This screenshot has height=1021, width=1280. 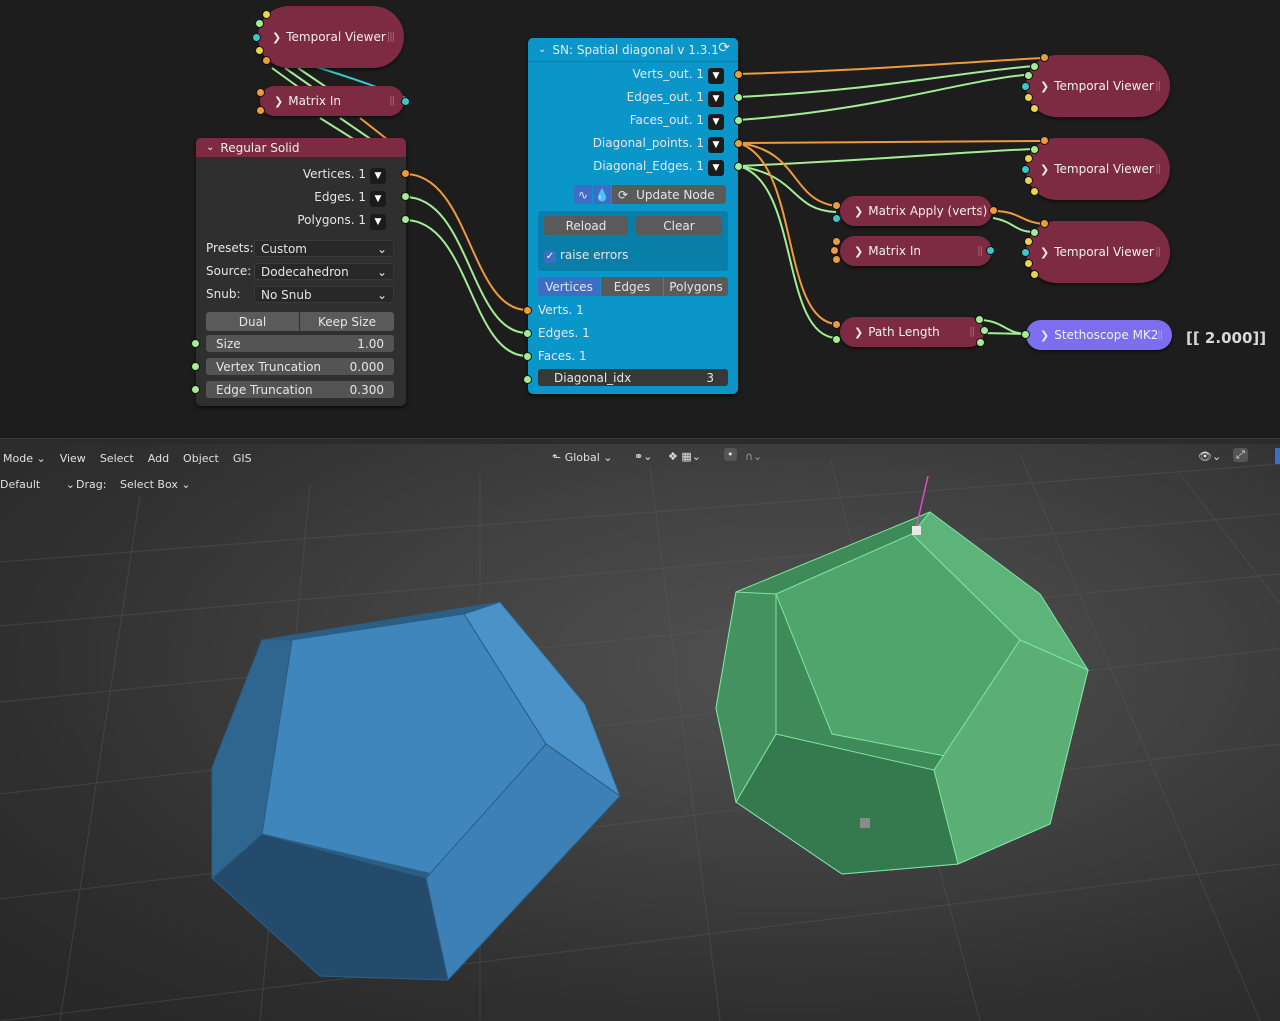 What do you see at coordinates (300, 389) in the screenshot?
I see `edge-truncation-field: Edge Truncation 0.300` at bounding box center [300, 389].